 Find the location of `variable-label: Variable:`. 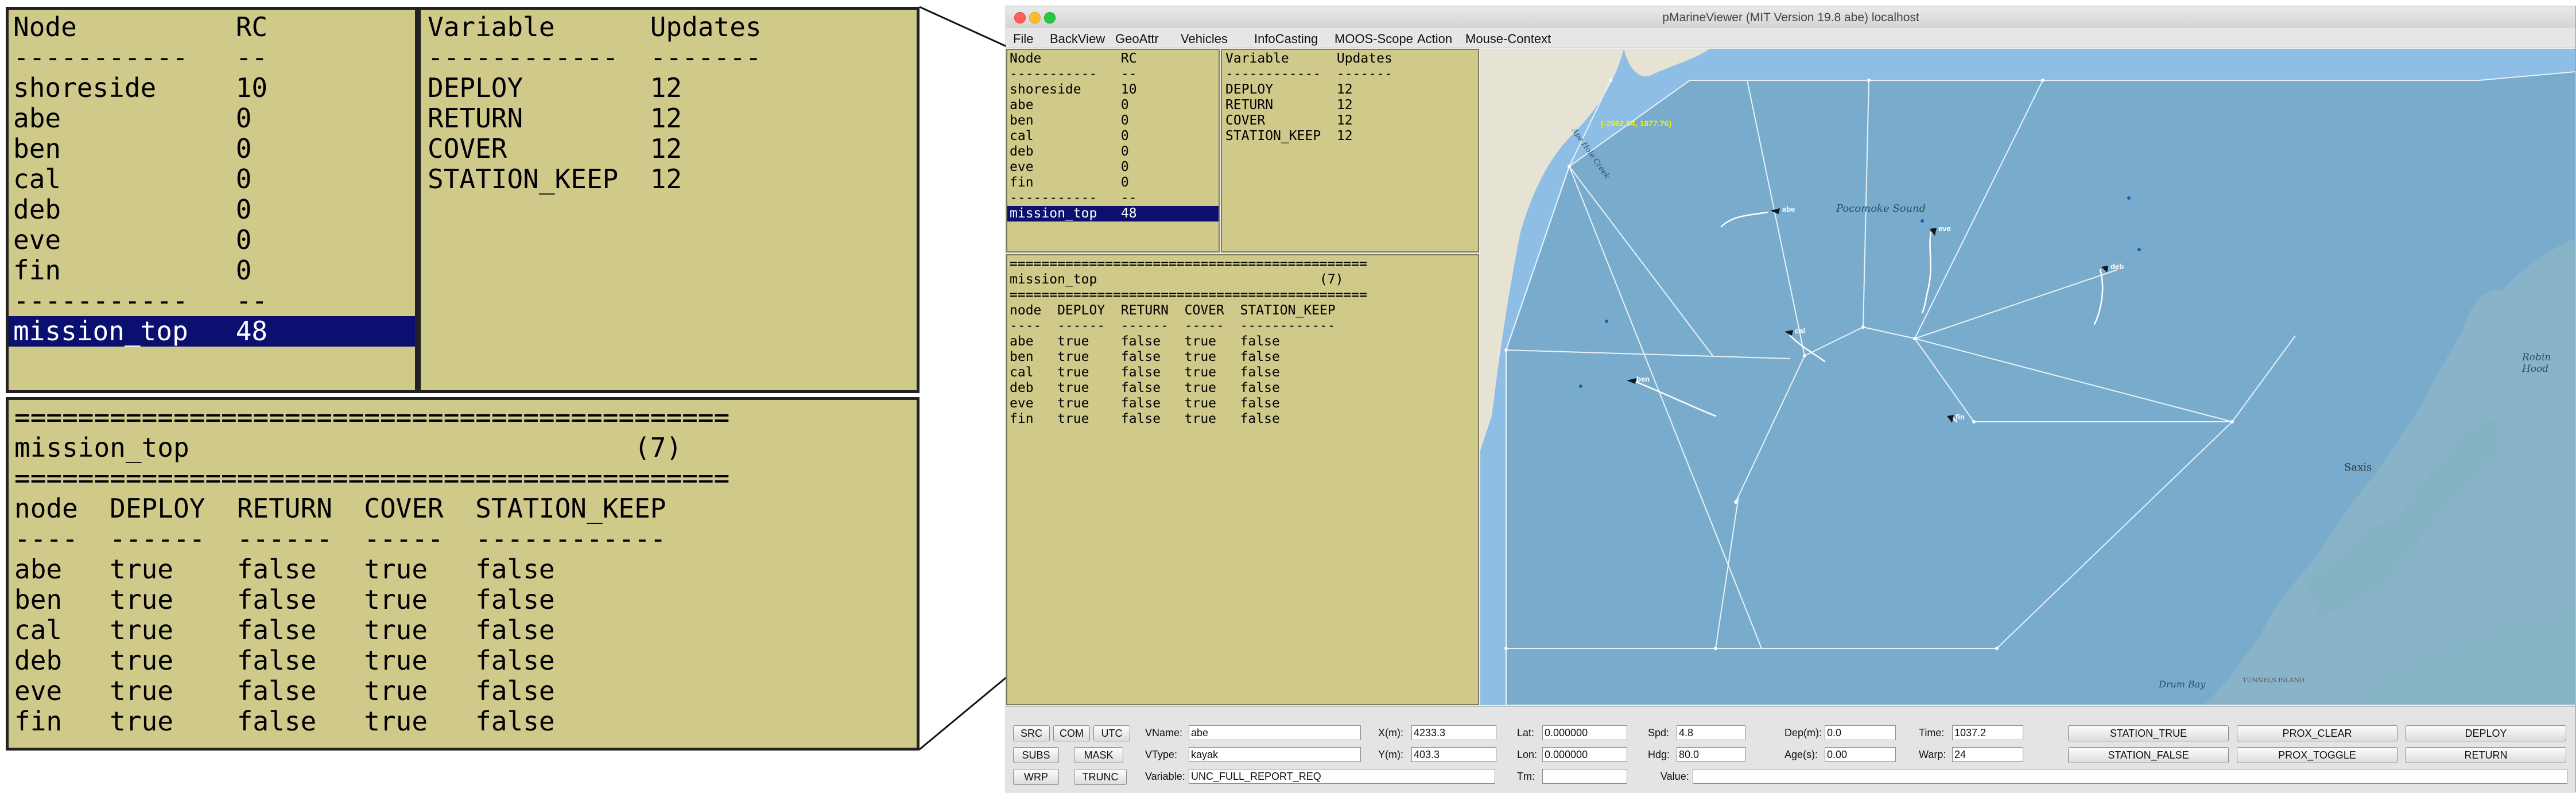

variable-label: Variable: is located at coordinates (1165, 777).